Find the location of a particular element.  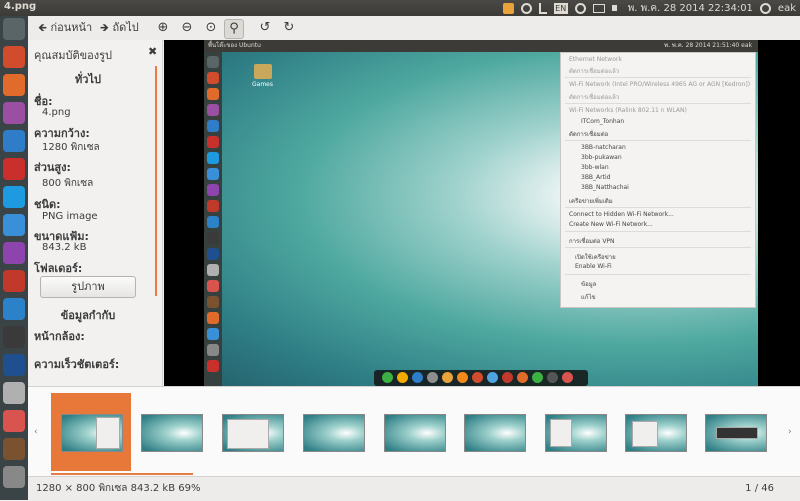

status-bar: 1280 × 800 พิกเซล 843.2 kB 69% 1 / 46 is located at coordinates (414, 488).